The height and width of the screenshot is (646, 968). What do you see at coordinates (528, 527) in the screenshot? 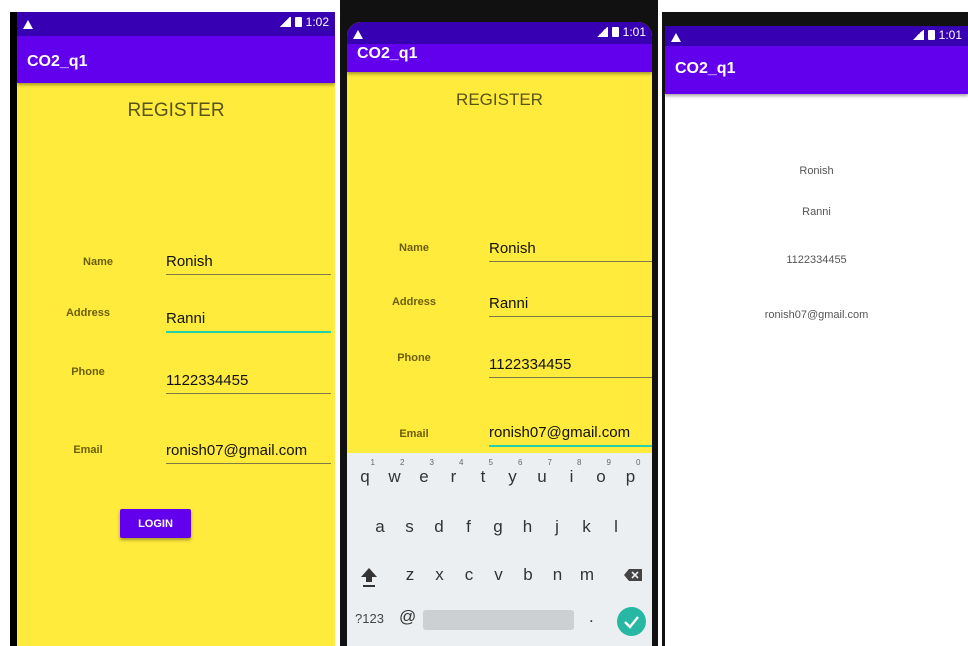
I see `key-h: h` at bounding box center [528, 527].